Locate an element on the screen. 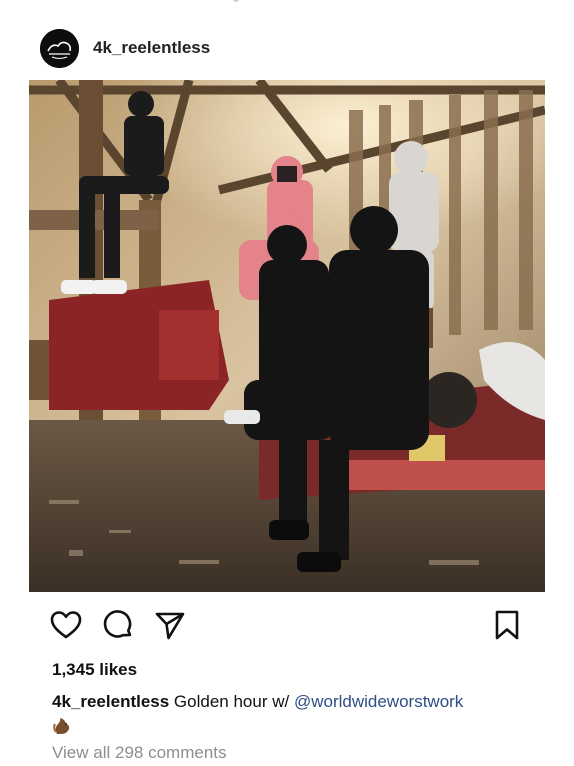 This screenshot has width=574, height=766. paper-plane-icon is located at coordinates (170, 626).